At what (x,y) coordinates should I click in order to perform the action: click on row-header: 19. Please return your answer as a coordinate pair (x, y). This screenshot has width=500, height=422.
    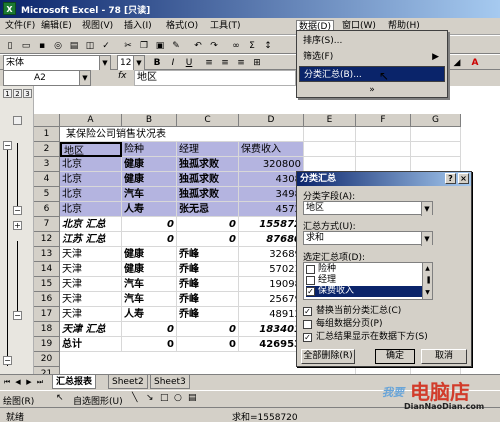
    Looking at the image, I should click on (47, 344).